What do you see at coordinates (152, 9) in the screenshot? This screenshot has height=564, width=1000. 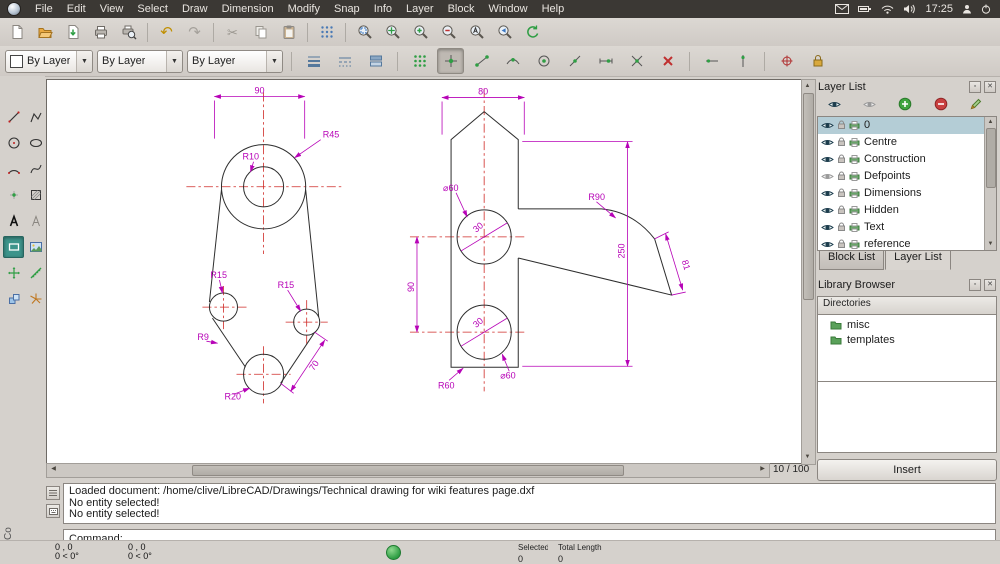 I see `menu-select: Select` at bounding box center [152, 9].